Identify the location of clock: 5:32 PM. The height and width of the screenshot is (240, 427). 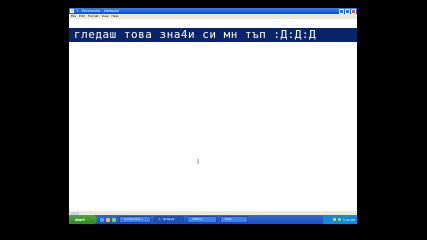
(349, 220).